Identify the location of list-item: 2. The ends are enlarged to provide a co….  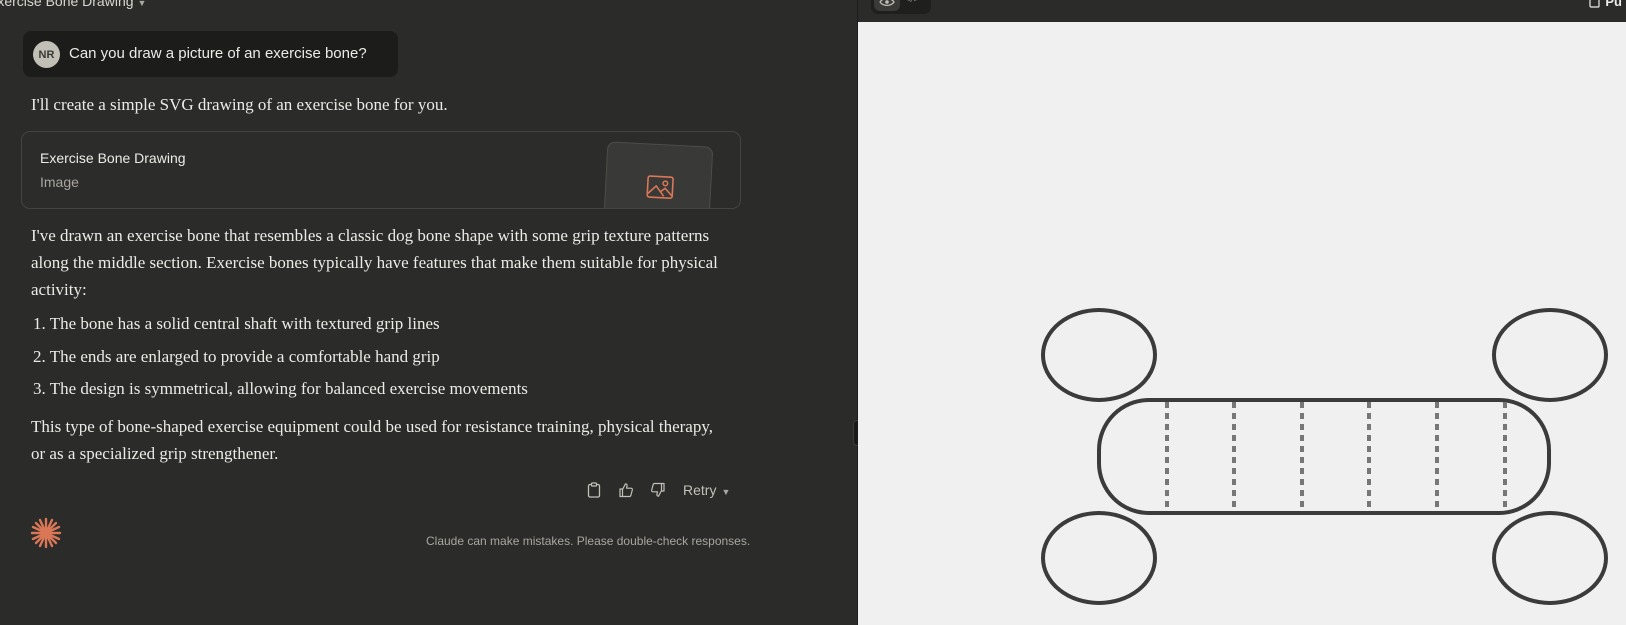
(236, 356).